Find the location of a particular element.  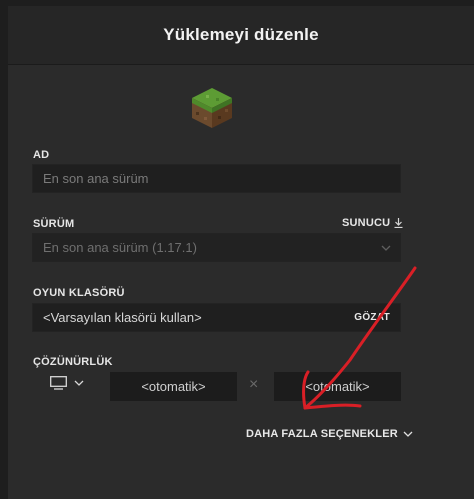

resolution-height-value: <otomatik> is located at coordinates (337, 386).